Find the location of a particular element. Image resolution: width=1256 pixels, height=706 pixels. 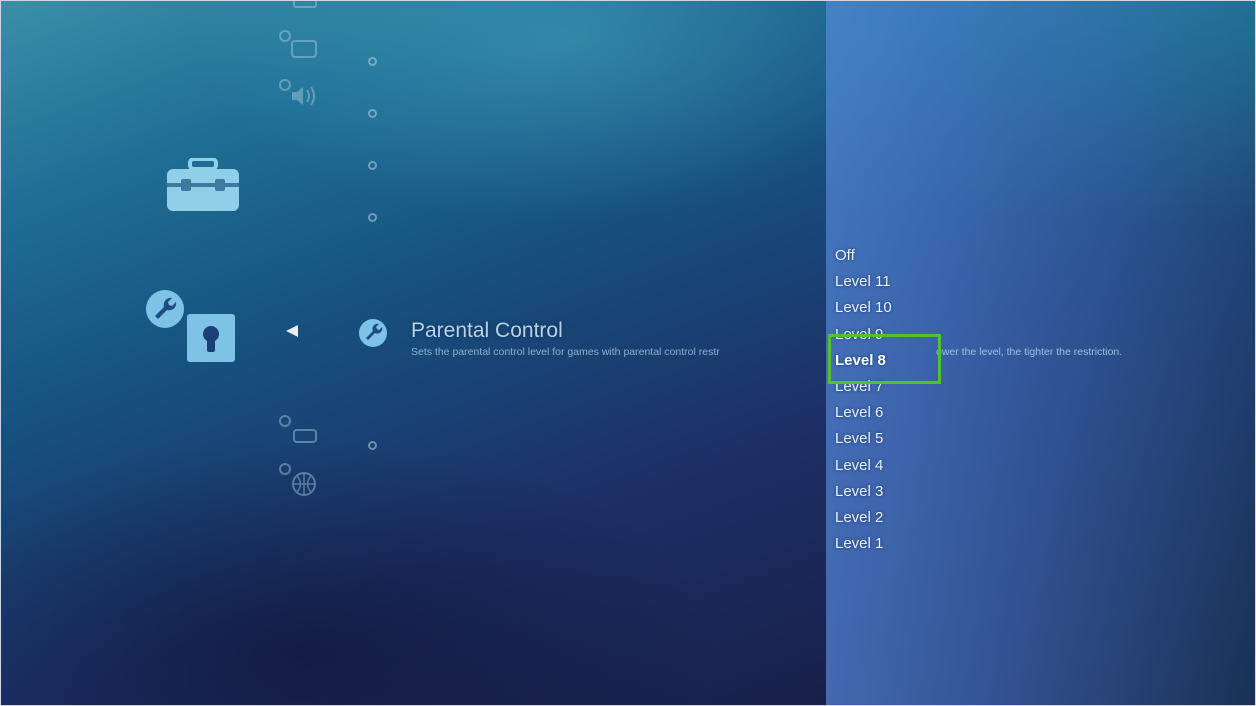

option-level-4: Level 4 is located at coordinates (863, 468).